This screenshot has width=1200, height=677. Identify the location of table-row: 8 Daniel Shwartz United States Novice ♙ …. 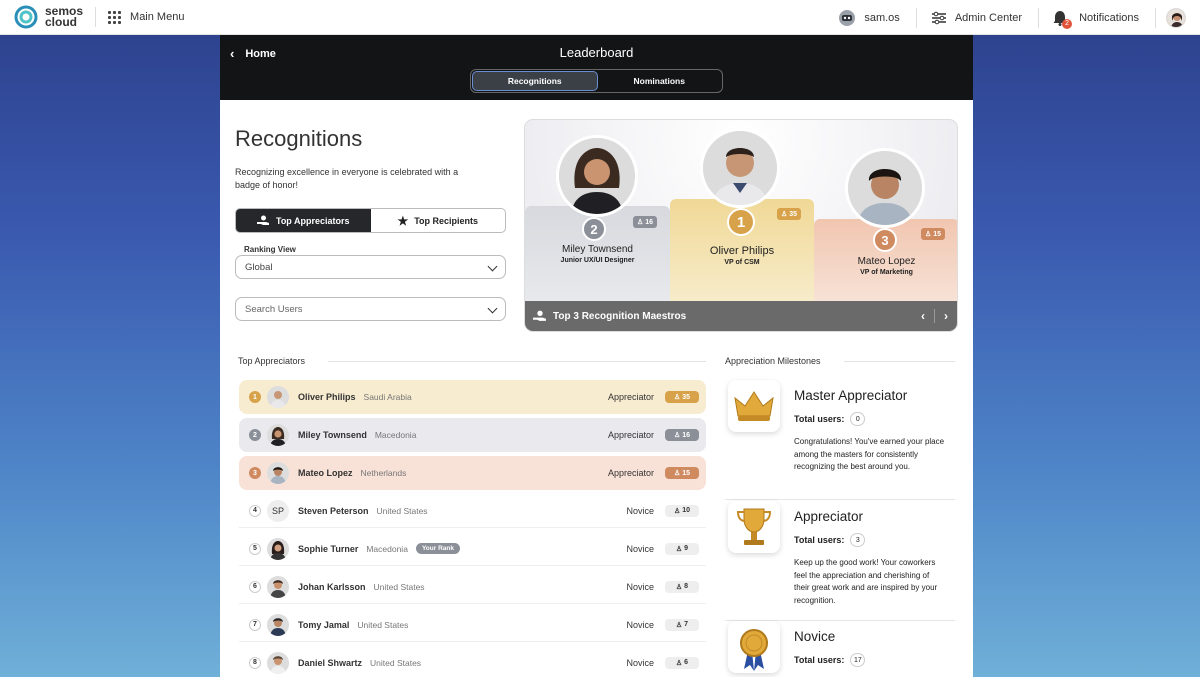
(472, 661).